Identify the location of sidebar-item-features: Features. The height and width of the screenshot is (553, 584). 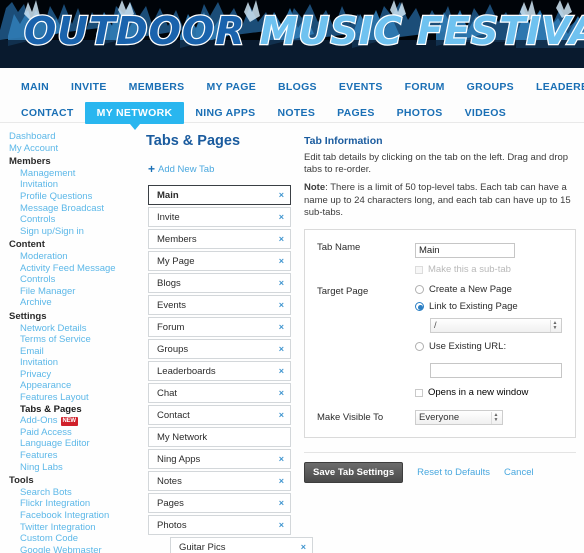
(74, 456).